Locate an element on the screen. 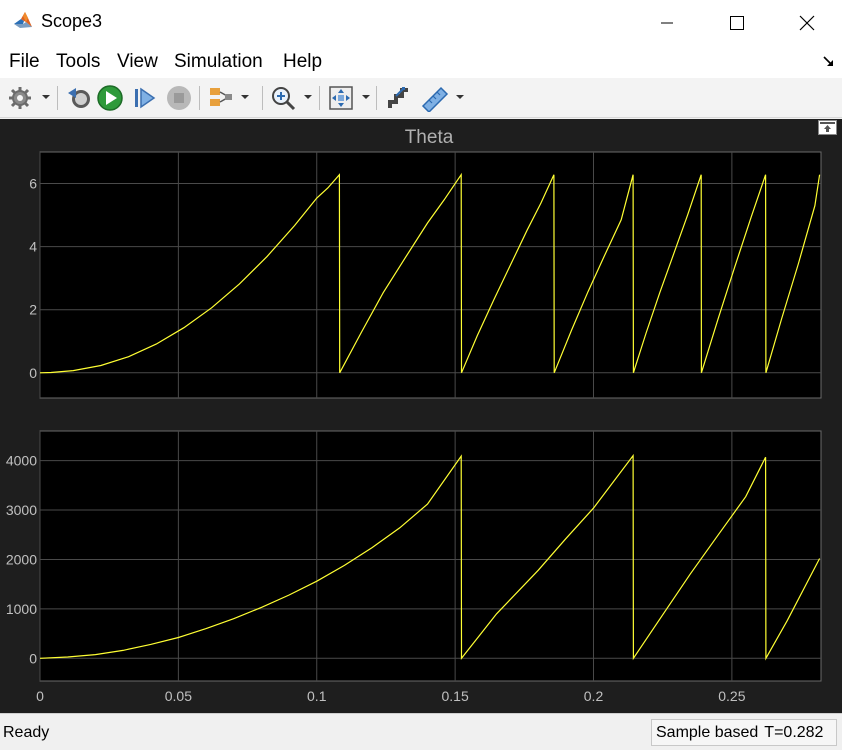 This screenshot has height=750, width=842. close-button is located at coordinates (807, 22).